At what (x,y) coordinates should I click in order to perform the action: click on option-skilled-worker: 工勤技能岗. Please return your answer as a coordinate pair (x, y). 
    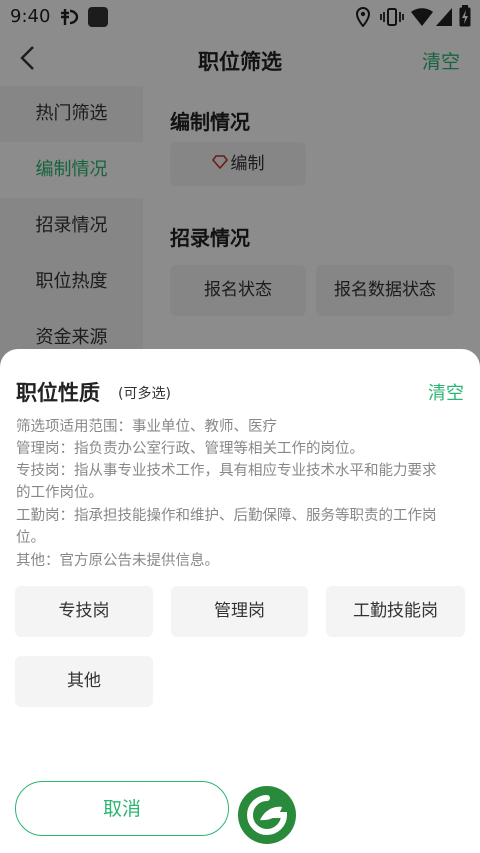
    Looking at the image, I should click on (395, 611).